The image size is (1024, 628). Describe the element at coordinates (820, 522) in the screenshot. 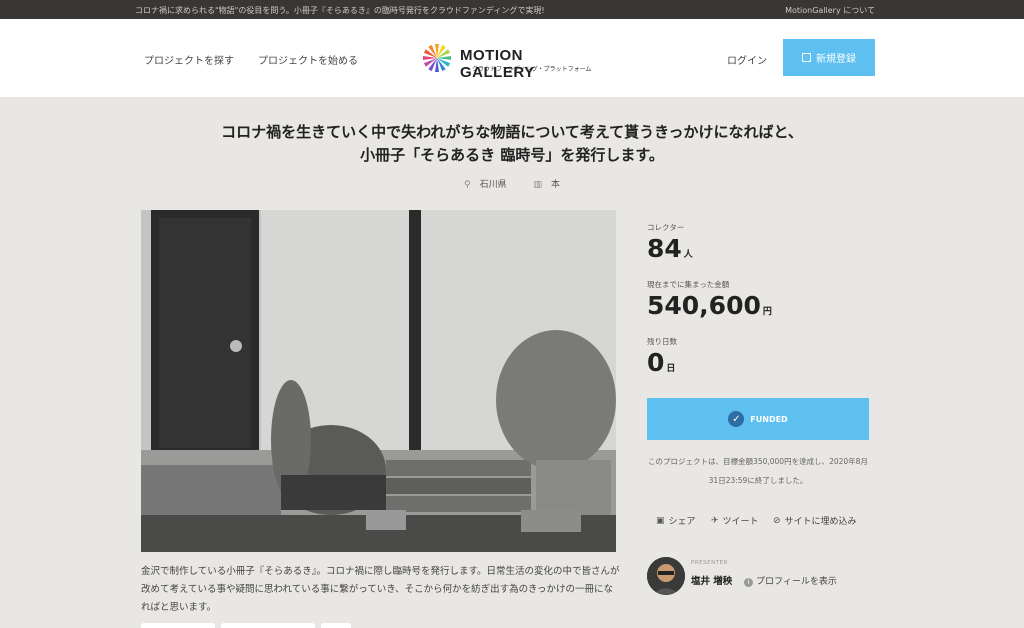

I see `embed-label: サイトに埋め込み` at that location.